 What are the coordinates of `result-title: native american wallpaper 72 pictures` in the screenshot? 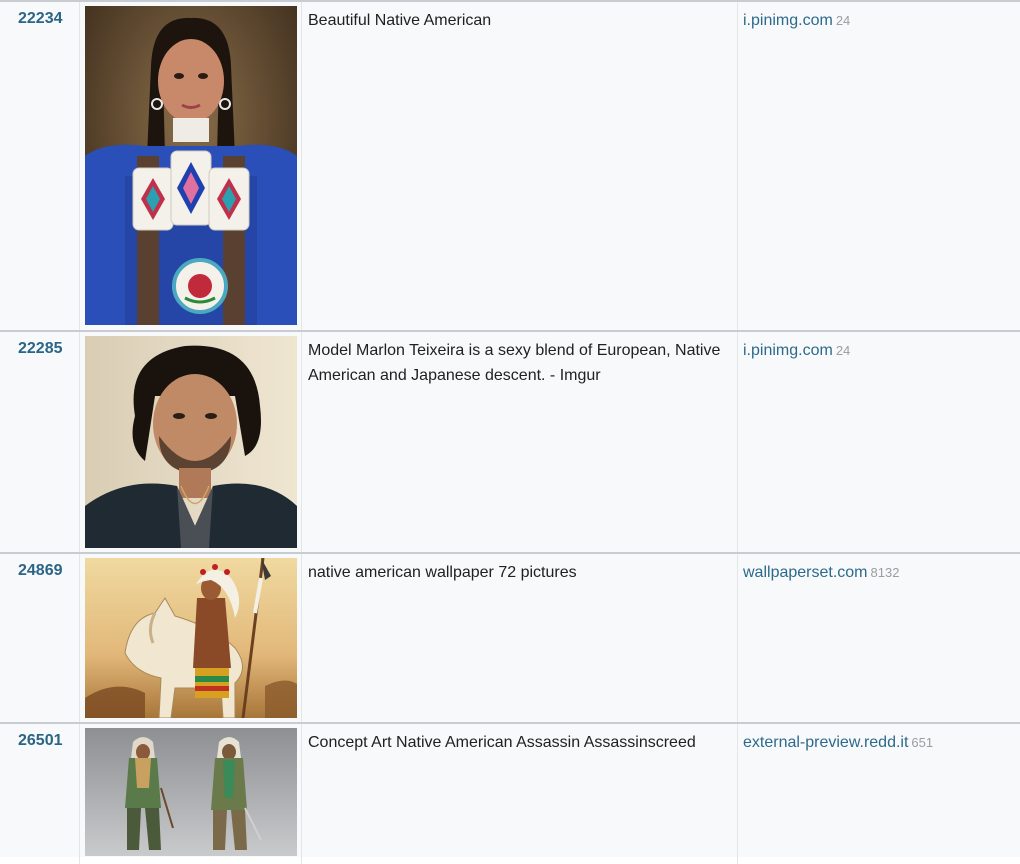 It's located at (442, 572).